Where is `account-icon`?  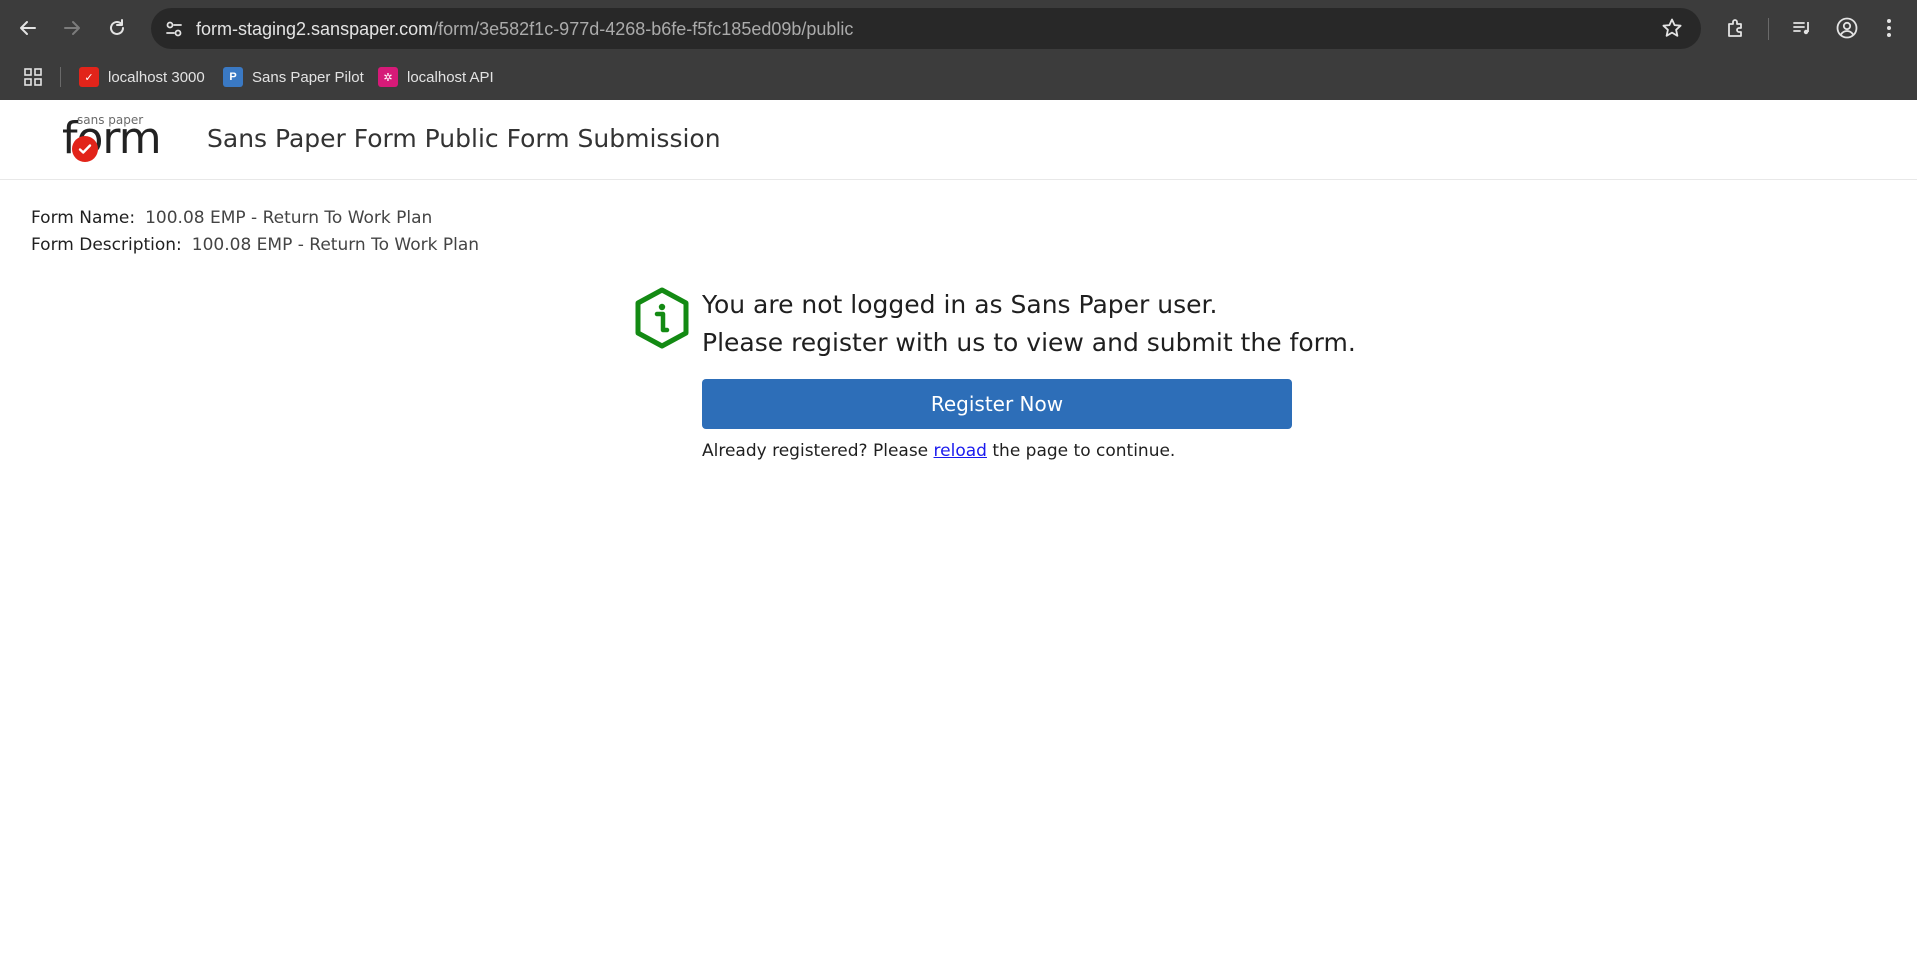 account-icon is located at coordinates (1847, 28).